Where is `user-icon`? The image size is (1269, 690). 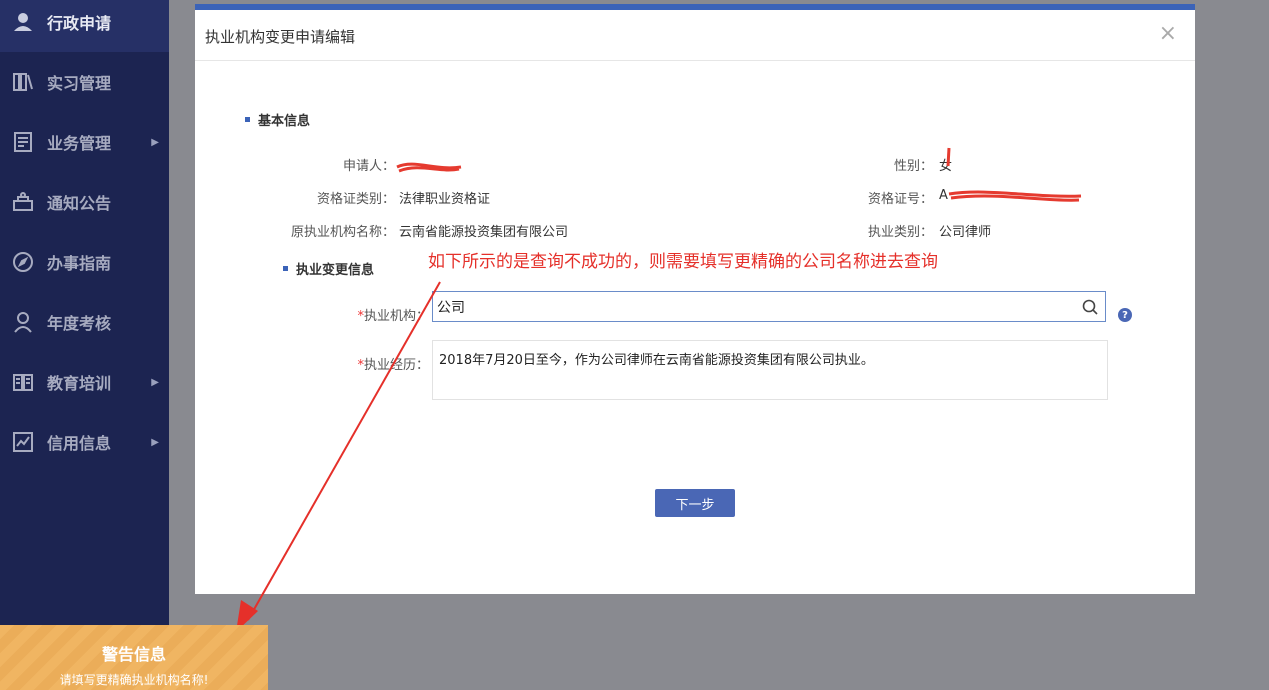 user-icon is located at coordinates (23, 22).